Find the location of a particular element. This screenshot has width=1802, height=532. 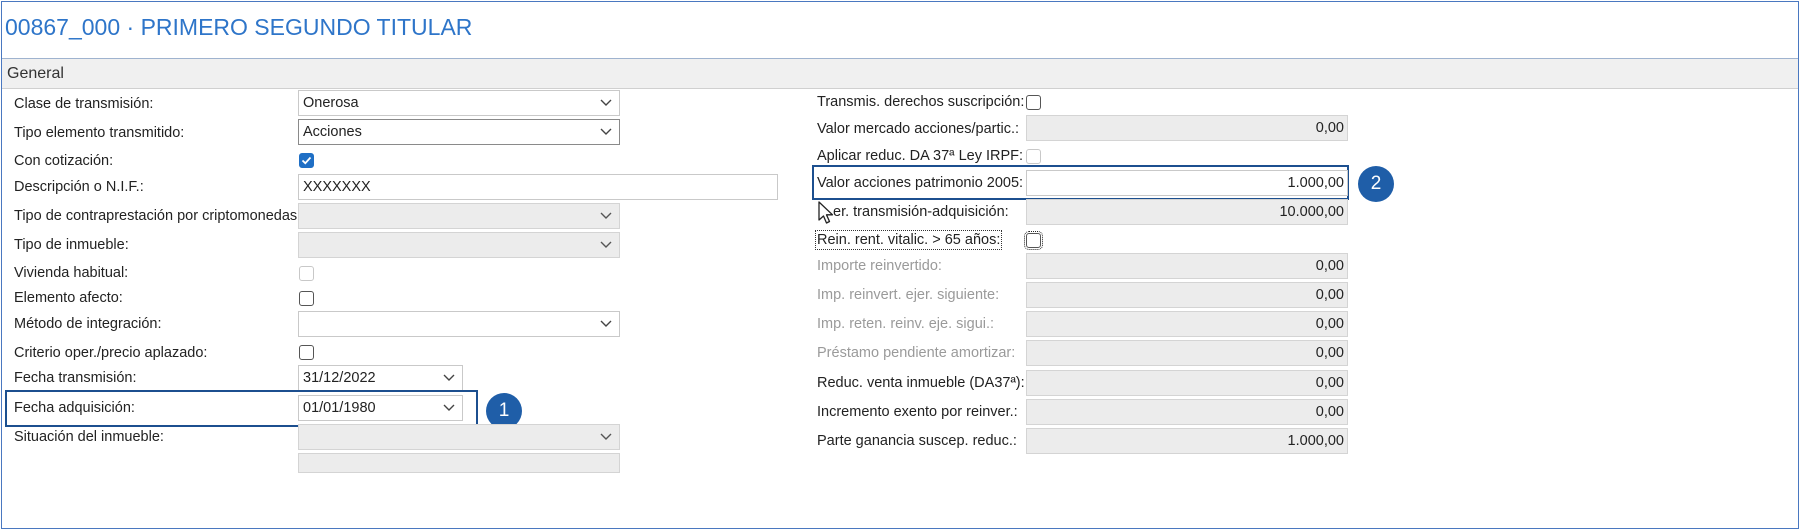

vivienda-habitual-checkbox is located at coordinates (306, 273).